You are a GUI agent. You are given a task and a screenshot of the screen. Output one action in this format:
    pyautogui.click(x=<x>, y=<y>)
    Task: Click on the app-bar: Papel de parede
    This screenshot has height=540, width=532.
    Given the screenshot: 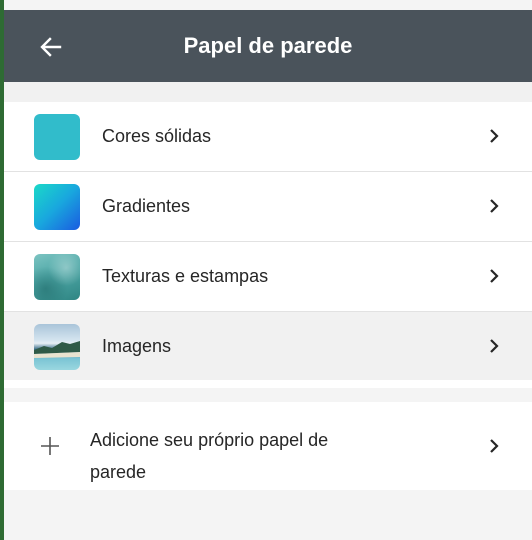 What is the action you would take?
    pyautogui.click(x=268, y=46)
    